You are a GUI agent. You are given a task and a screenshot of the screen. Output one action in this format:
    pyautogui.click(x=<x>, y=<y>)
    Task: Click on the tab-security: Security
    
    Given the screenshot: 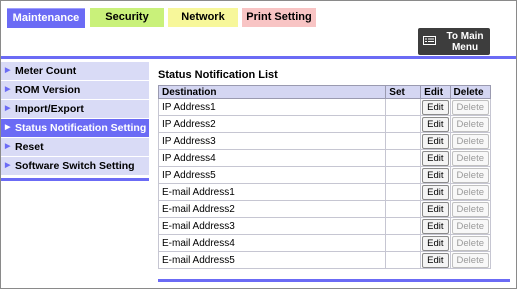 What is the action you would take?
    pyautogui.click(x=127, y=17)
    